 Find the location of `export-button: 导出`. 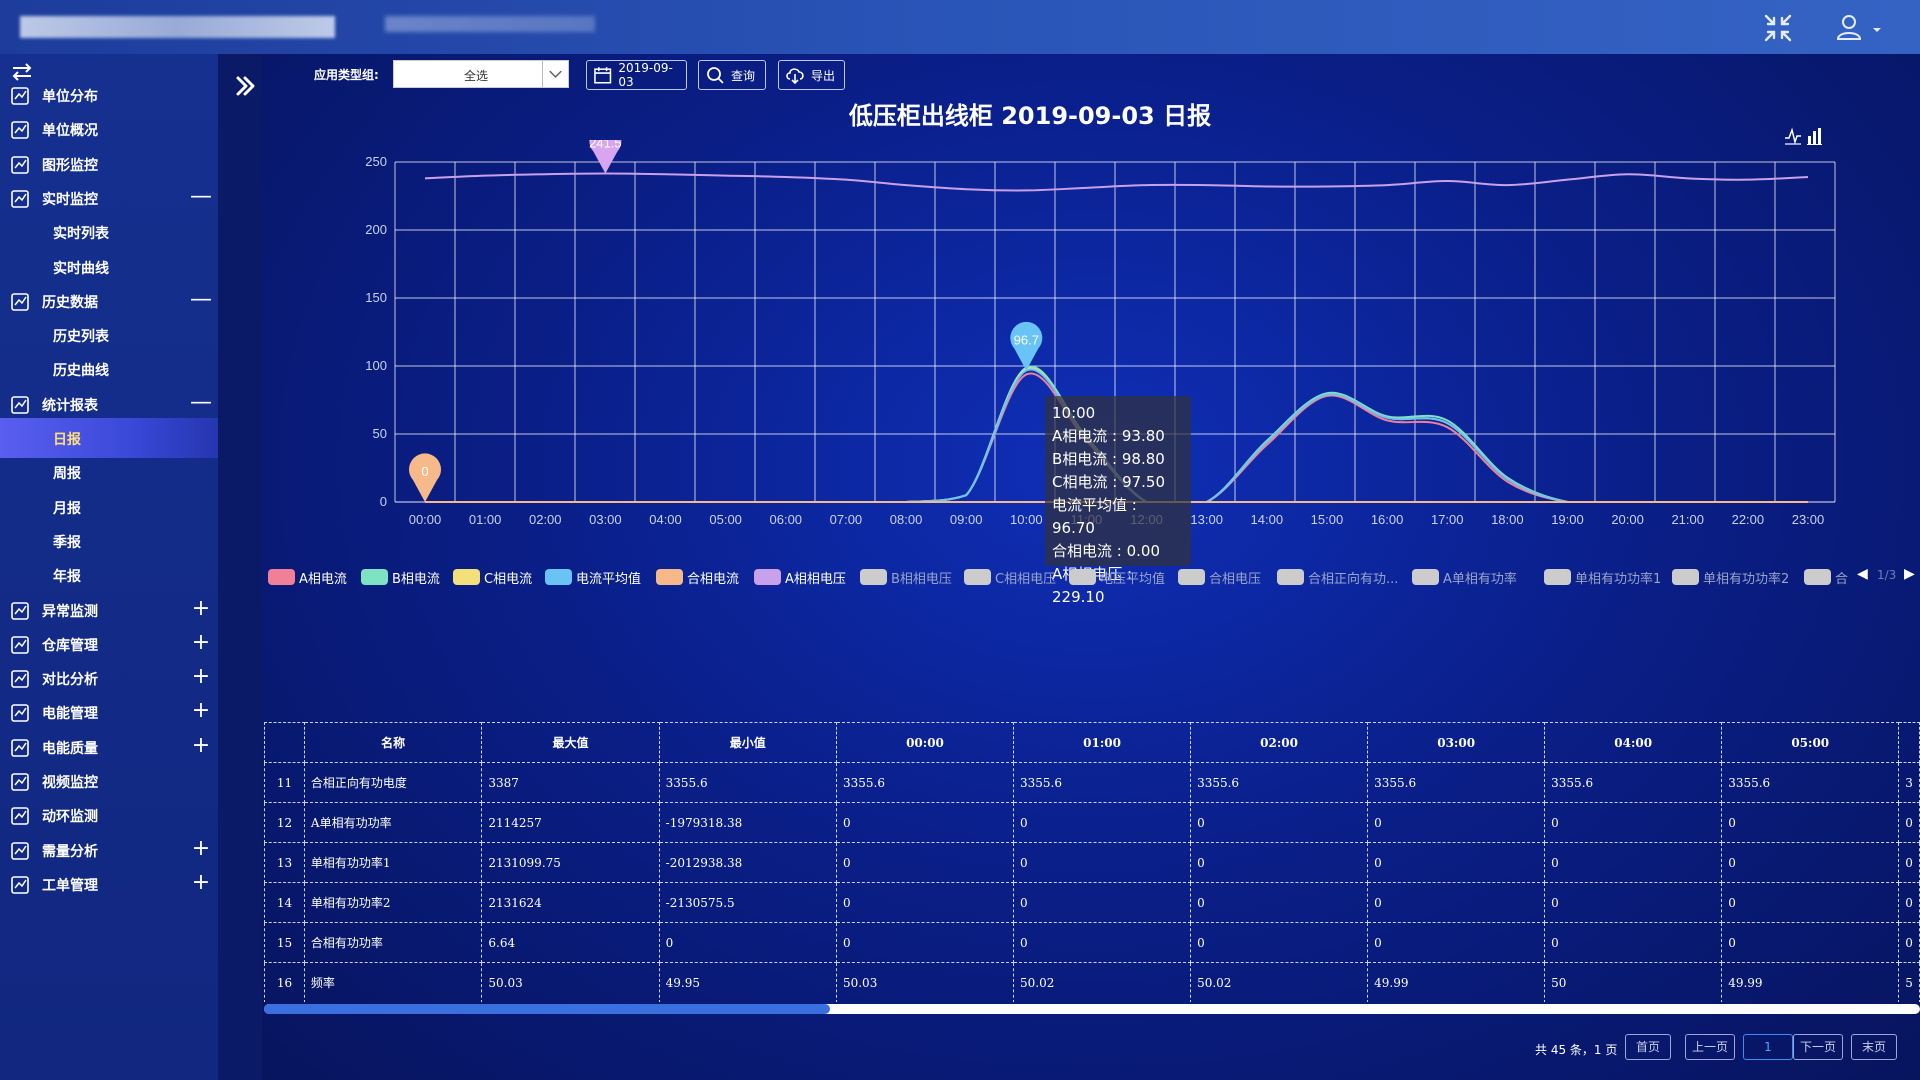

export-button: 导出 is located at coordinates (811, 75).